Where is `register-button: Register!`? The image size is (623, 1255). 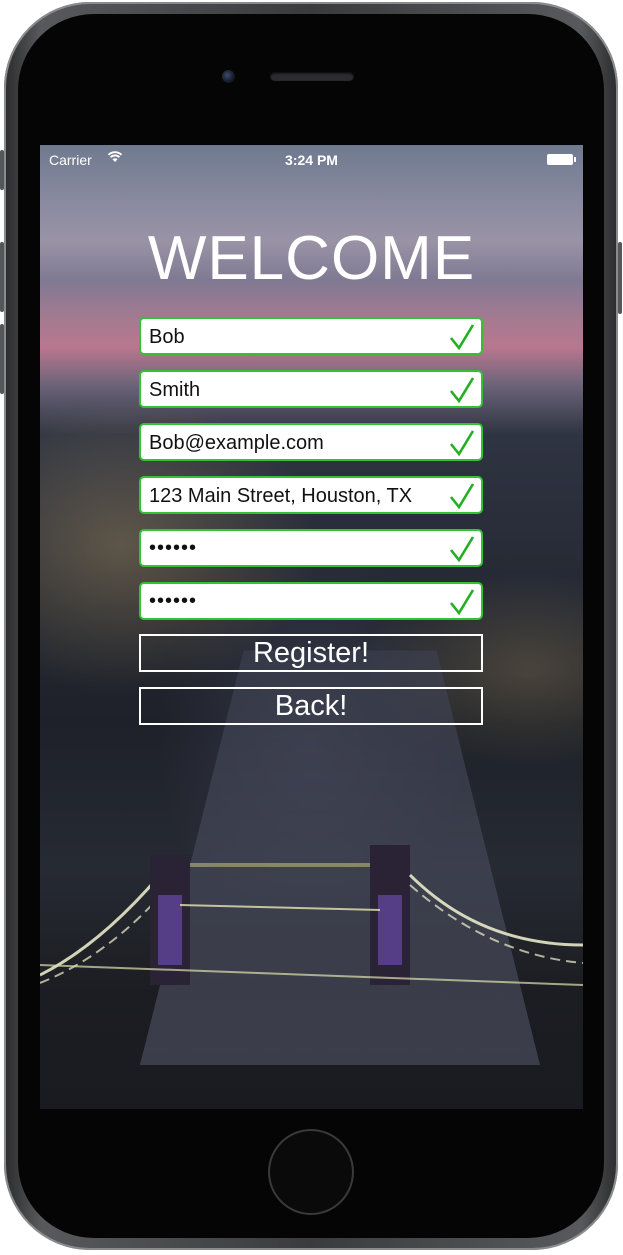 register-button: Register! is located at coordinates (311, 653).